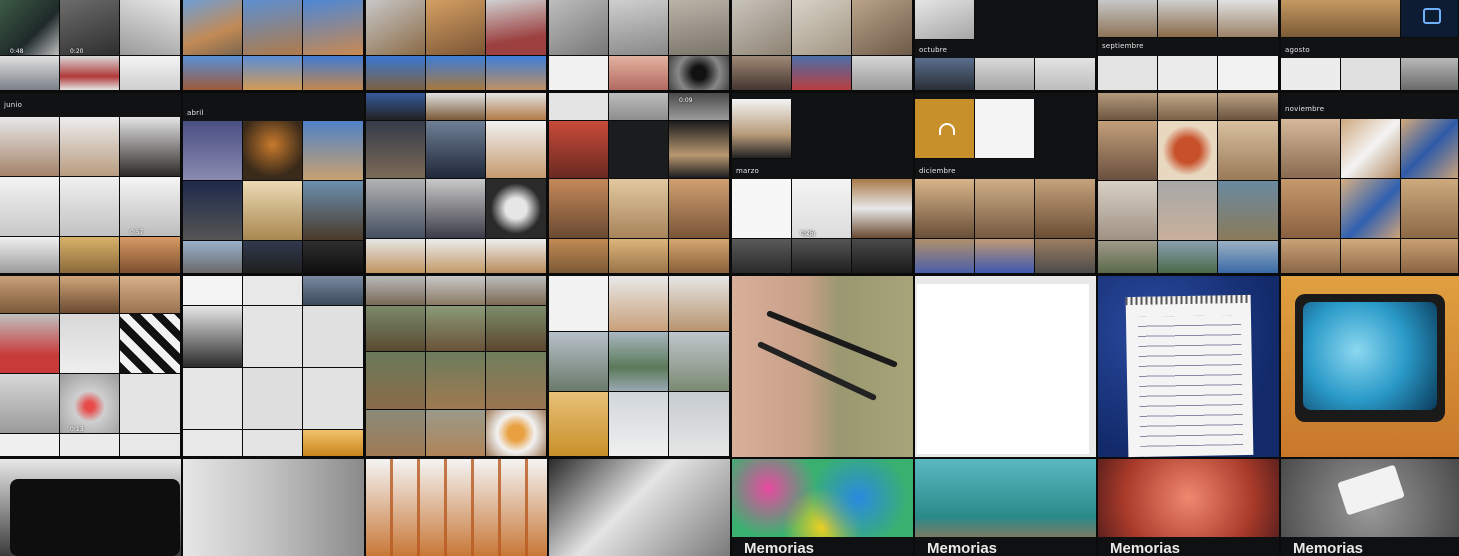 The width and height of the screenshot is (1459, 556). I want to click on collage-tile: septiembre, so click(1188, 45).